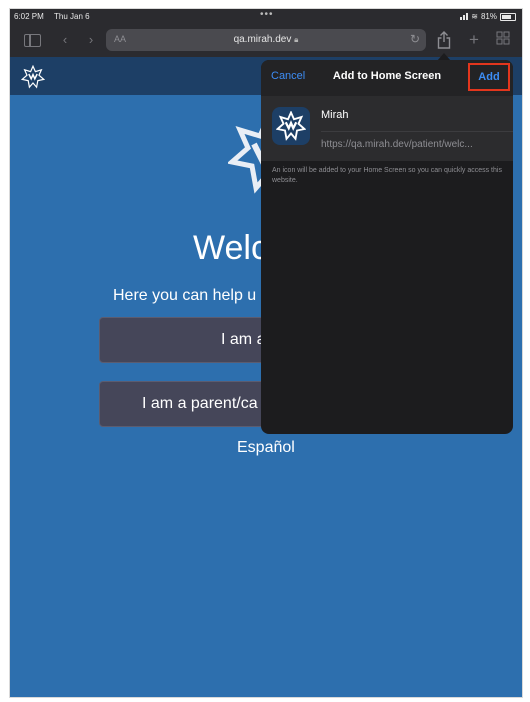  What do you see at coordinates (29, 16) in the screenshot?
I see `status-time: 6:02 PM` at bounding box center [29, 16].